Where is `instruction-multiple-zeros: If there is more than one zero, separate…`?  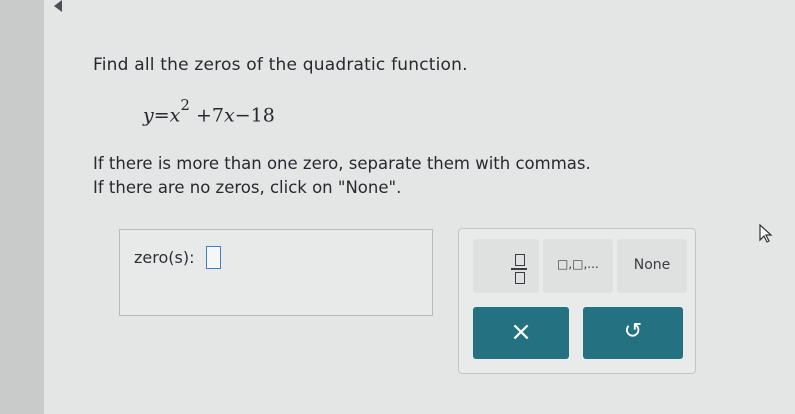
instruction-multiple-zeros: If there is more than one zero, separate… is located at coordinates (342, 163).